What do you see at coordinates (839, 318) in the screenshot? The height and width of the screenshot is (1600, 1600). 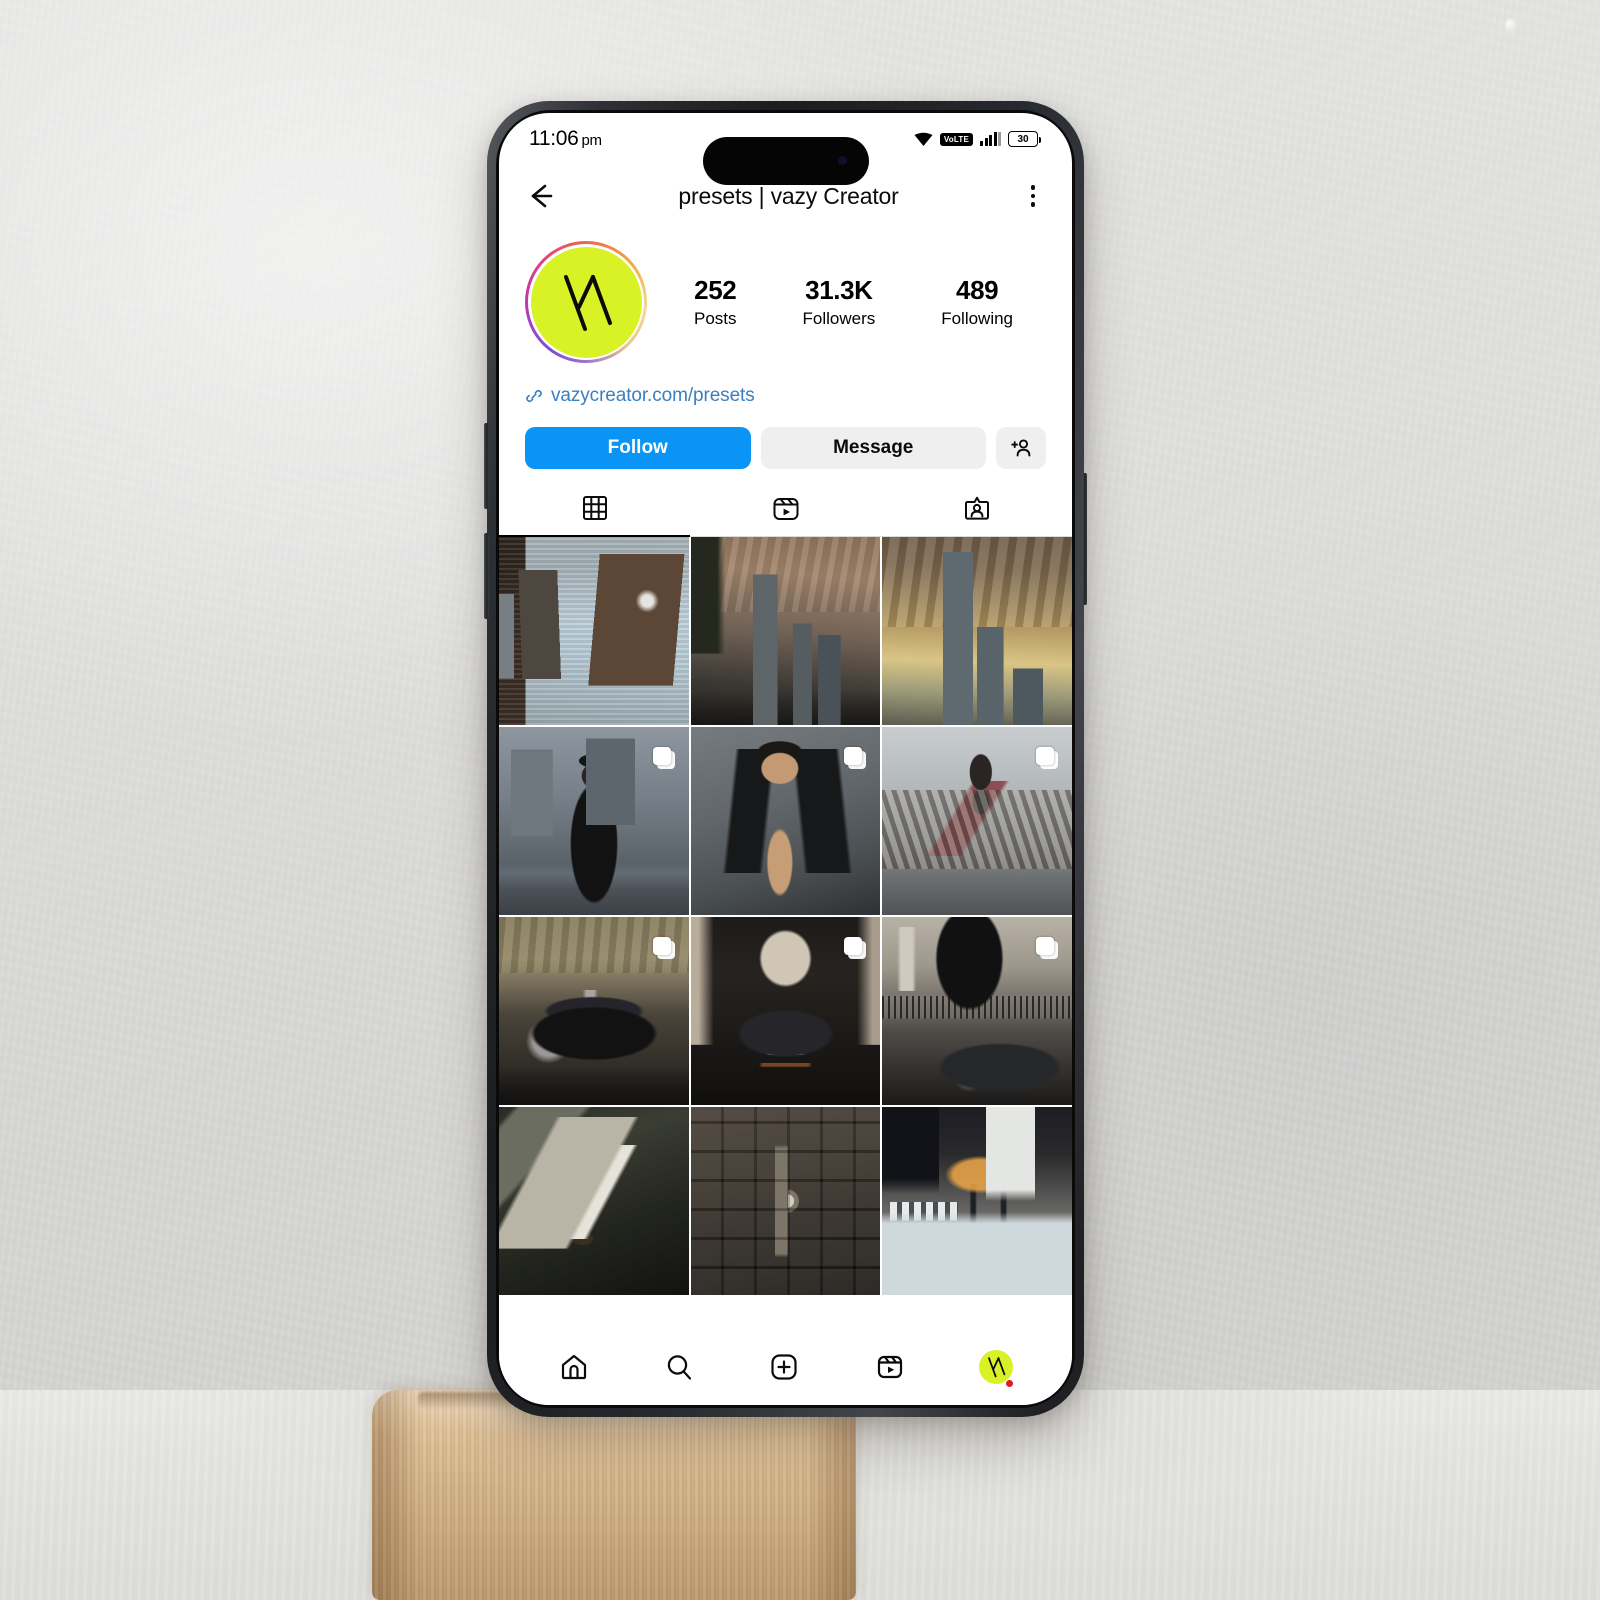 I see `stat-followers-label: Followers` at bounding box center [839, 318].